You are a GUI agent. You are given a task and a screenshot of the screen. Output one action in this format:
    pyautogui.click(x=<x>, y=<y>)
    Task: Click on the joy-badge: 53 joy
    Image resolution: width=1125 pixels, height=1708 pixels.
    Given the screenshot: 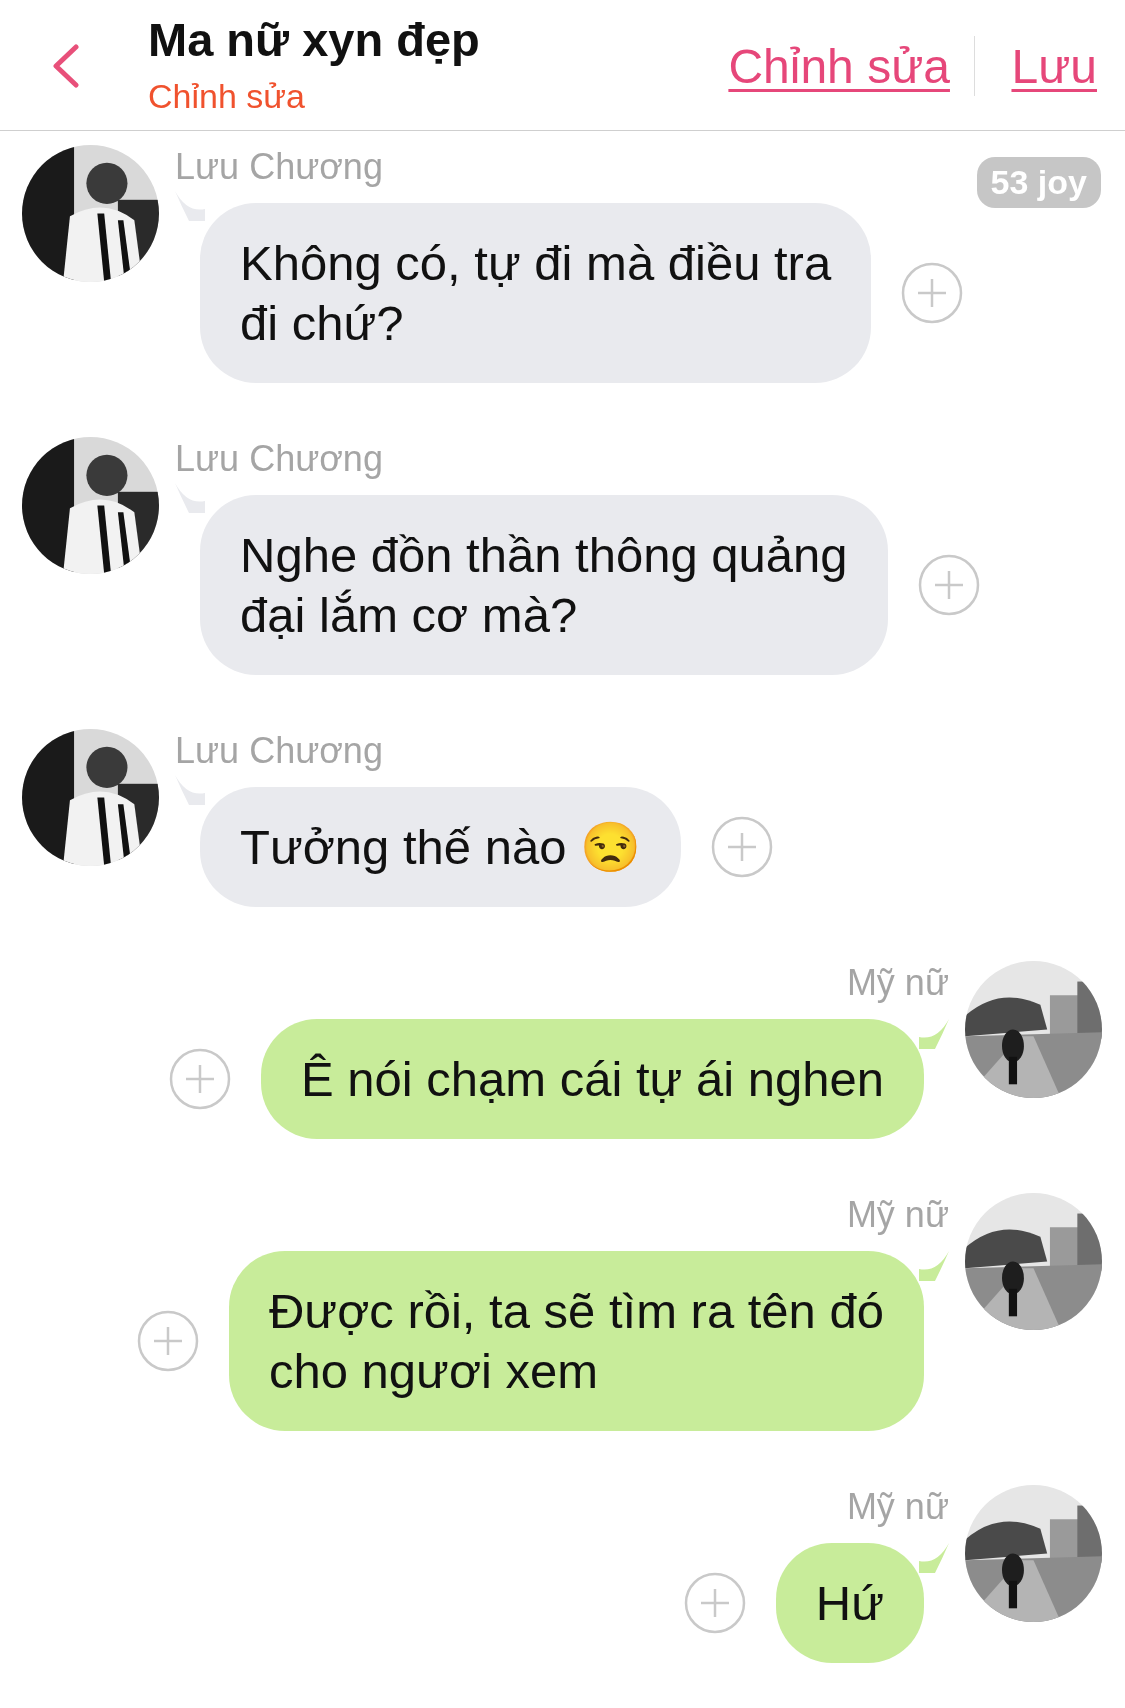 What is the action you would take?
    pyautogui.click(x=1038, y=182)
    